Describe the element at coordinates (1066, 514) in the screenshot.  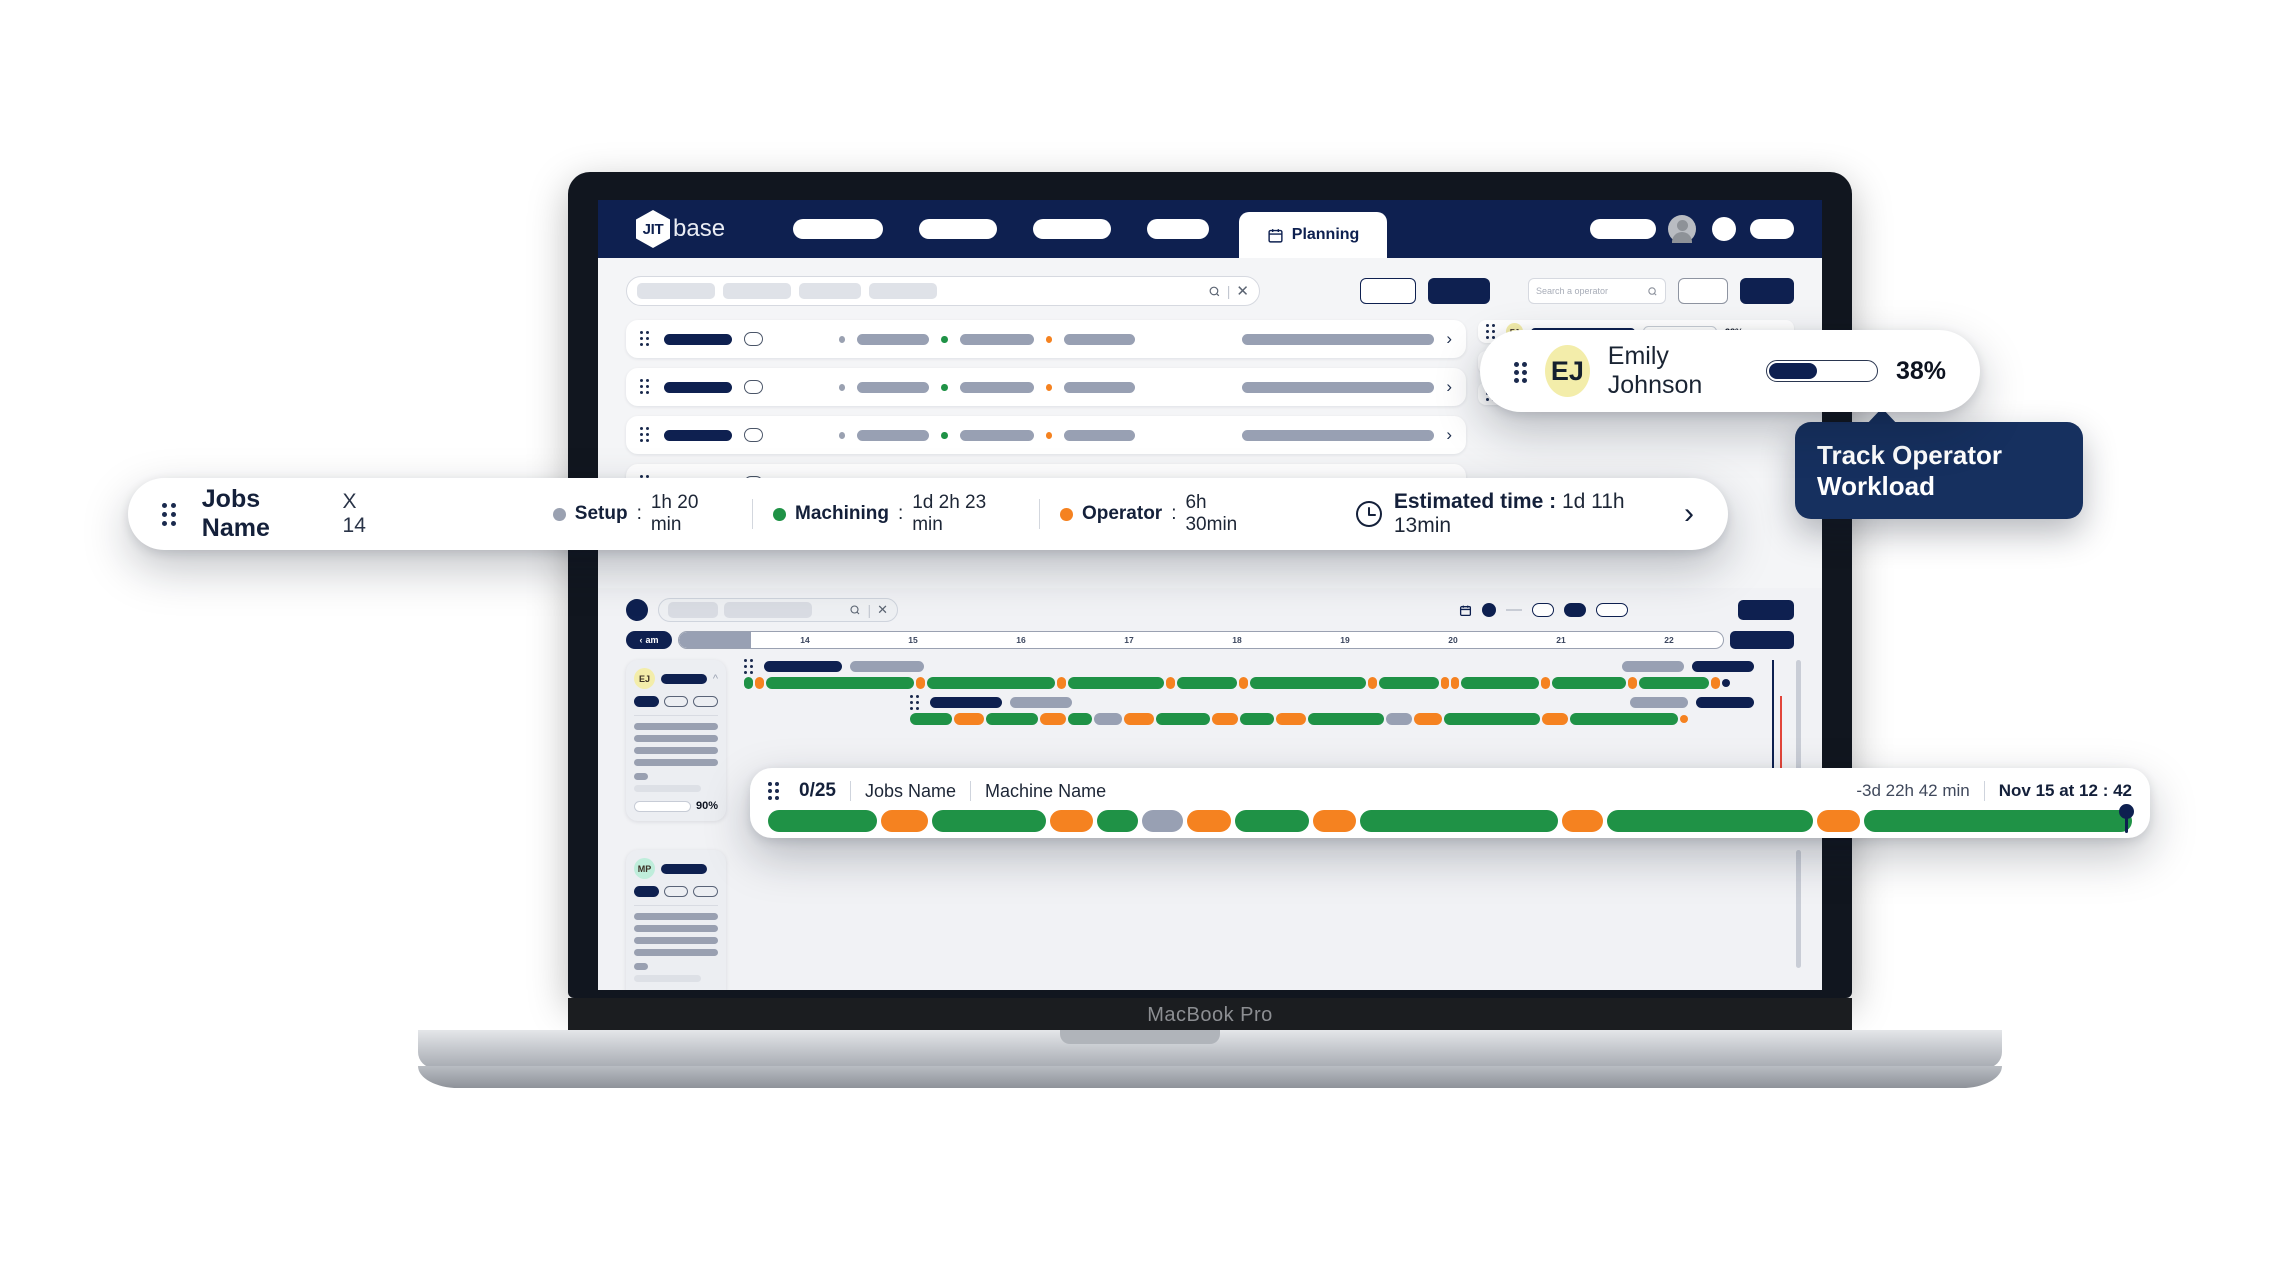
I see `operator-dot-icon` at that location.